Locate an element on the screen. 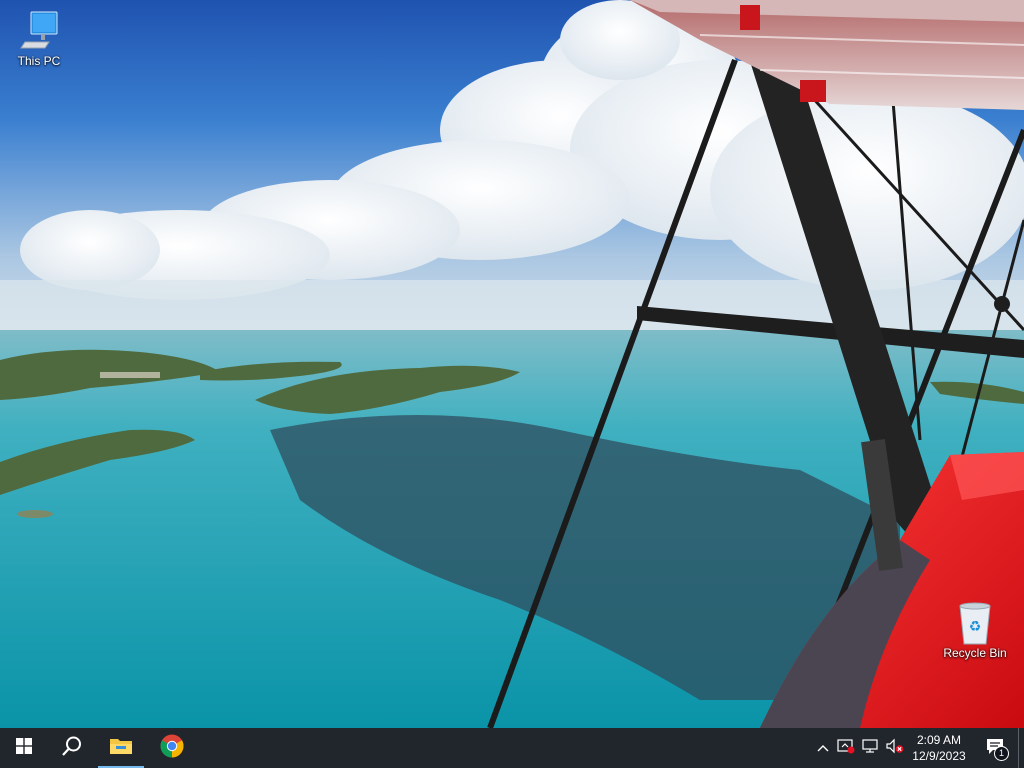  show-hidden-icons-button is located at coordinates (823, 748).